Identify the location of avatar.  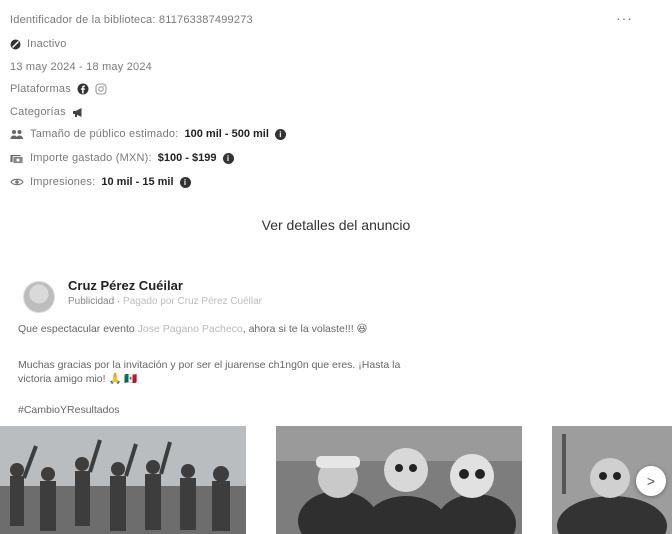
(39, 297).